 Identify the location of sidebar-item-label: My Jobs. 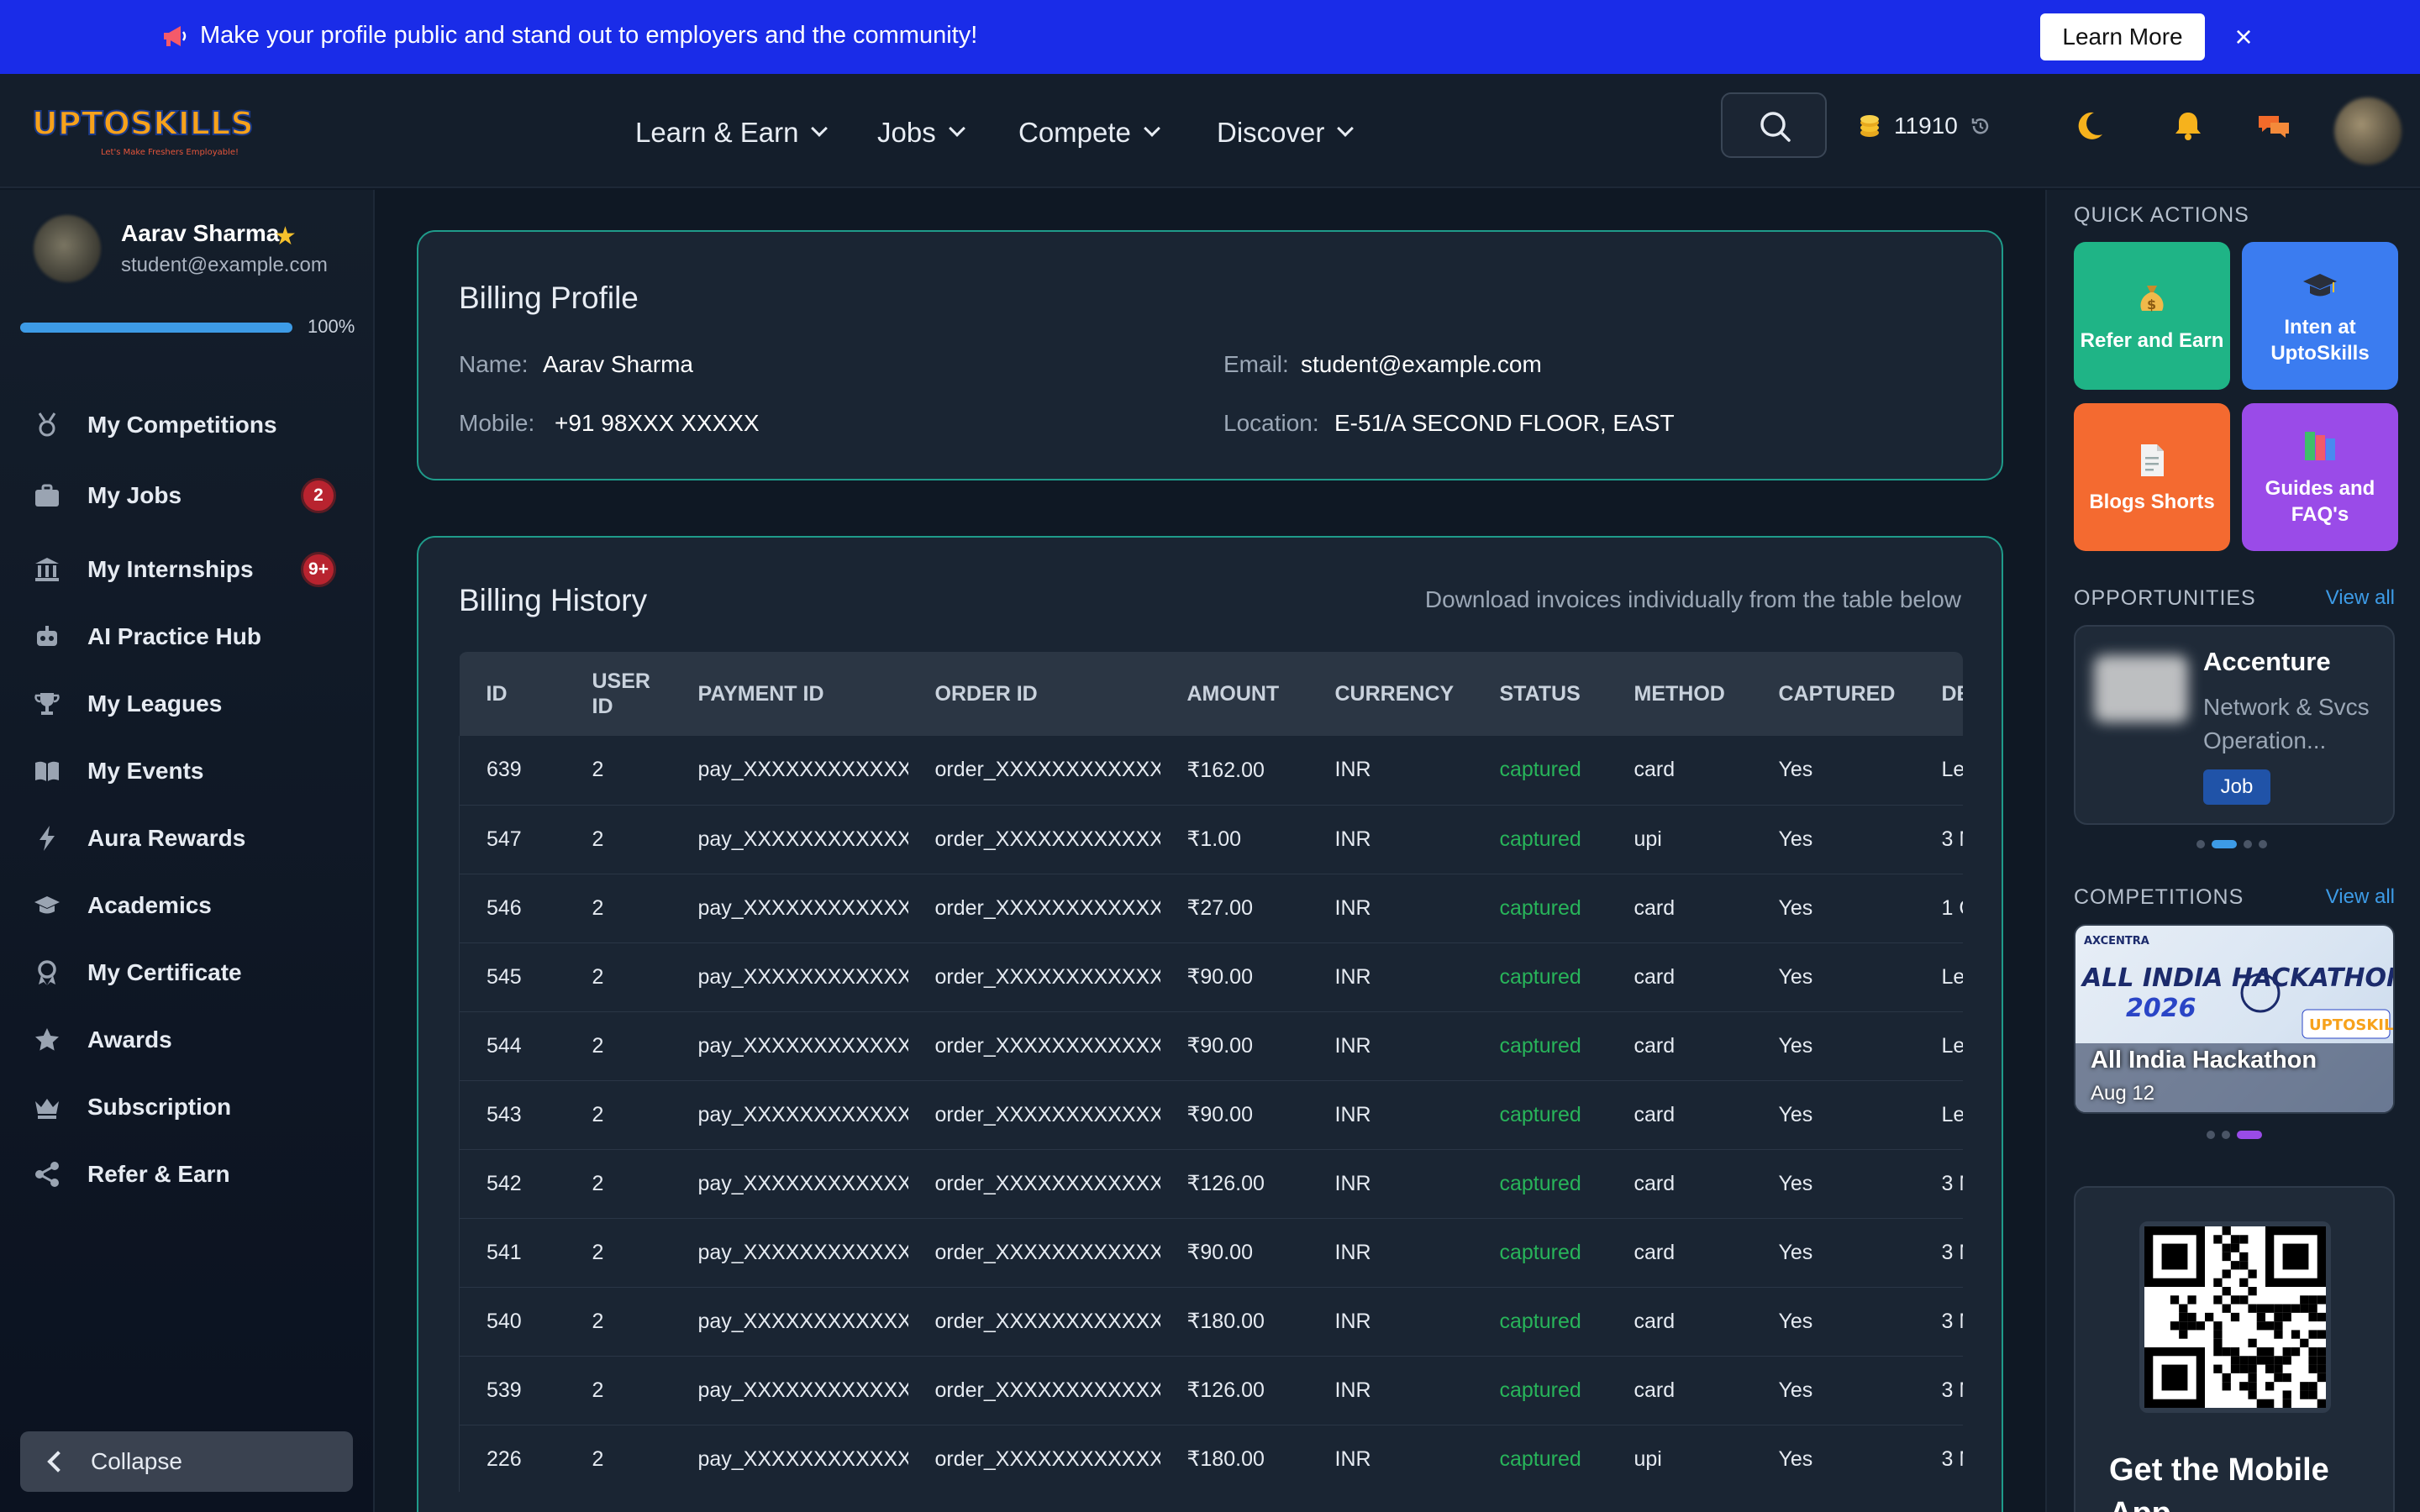
(134, 495).